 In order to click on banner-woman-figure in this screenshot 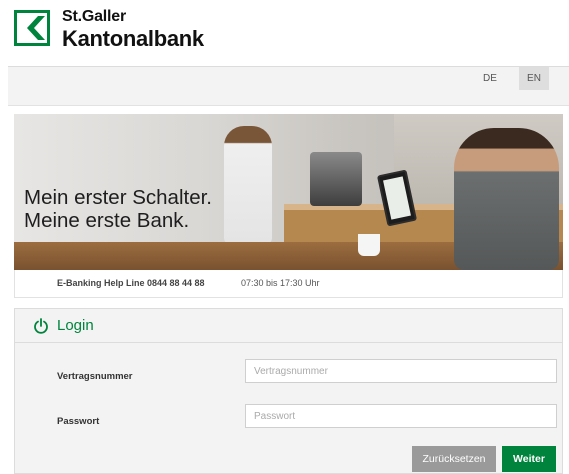, I will do `click(248, 185)`.